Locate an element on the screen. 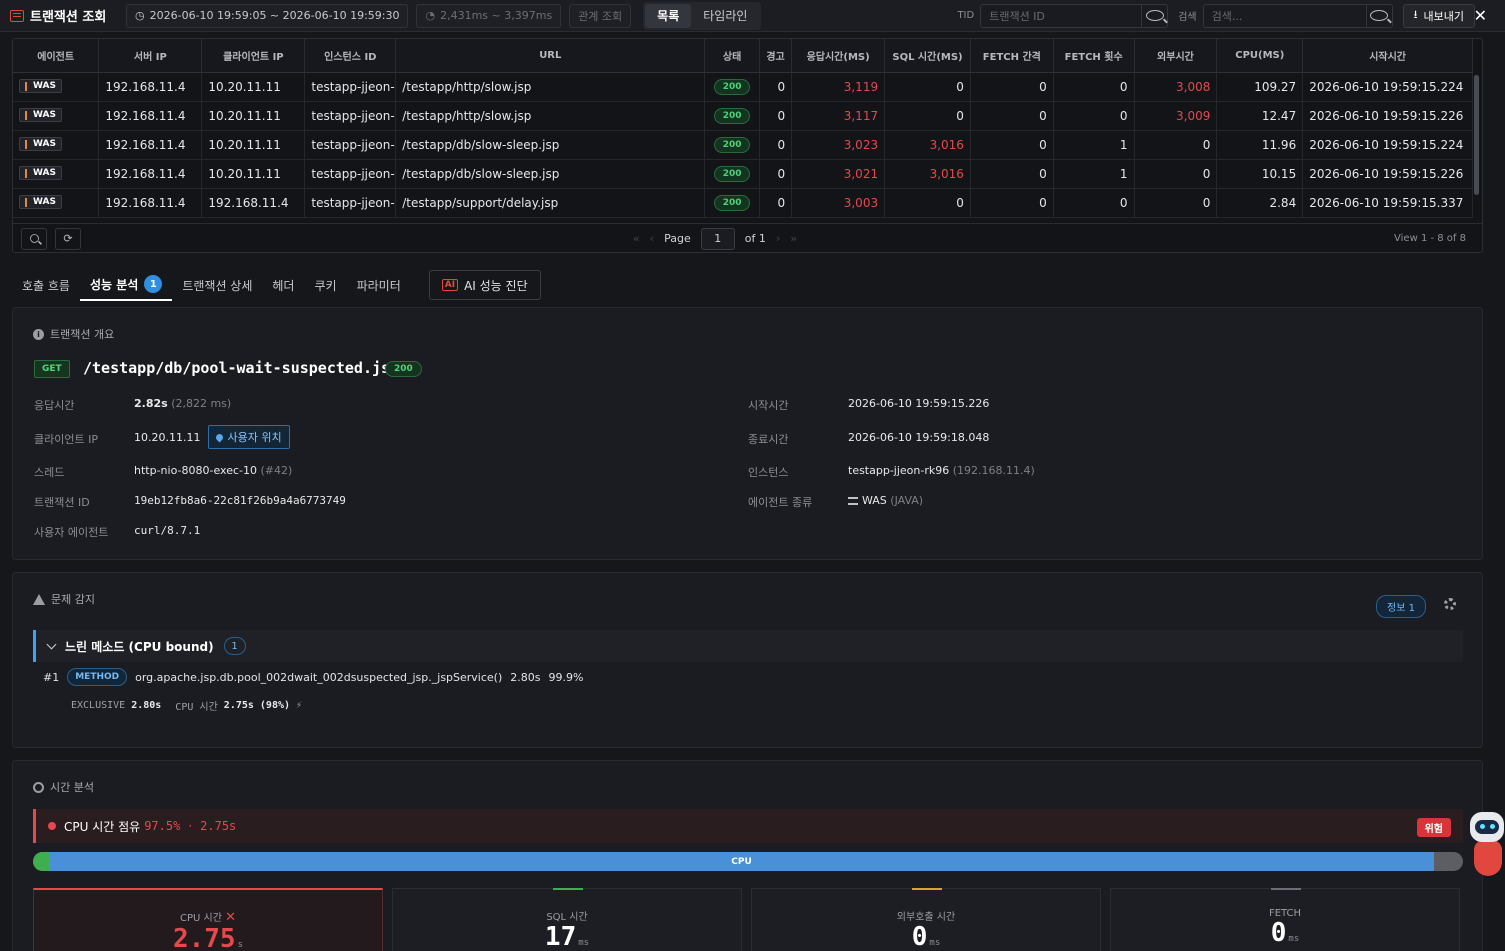 The height and width of the screenshot is (951, 1505). tab-call-flow: 호출 흐름 is located at coordinates (46, 285).